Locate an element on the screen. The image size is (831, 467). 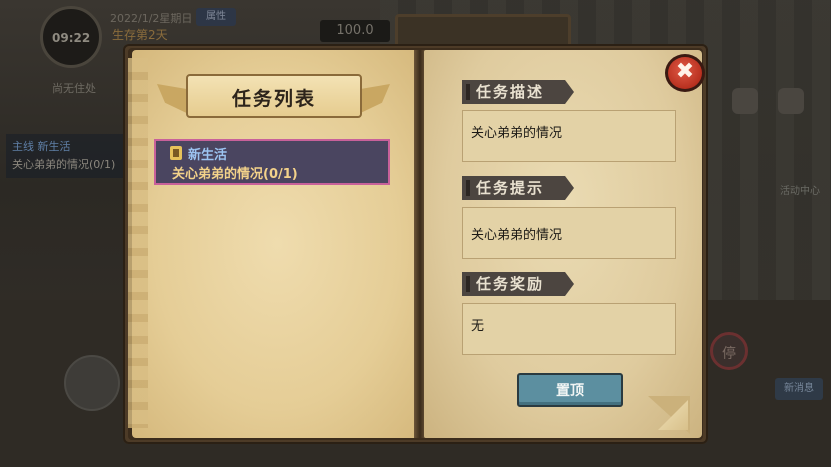
quest-tracker-title: 主线 新生活 is located at coordinates (41, 146).